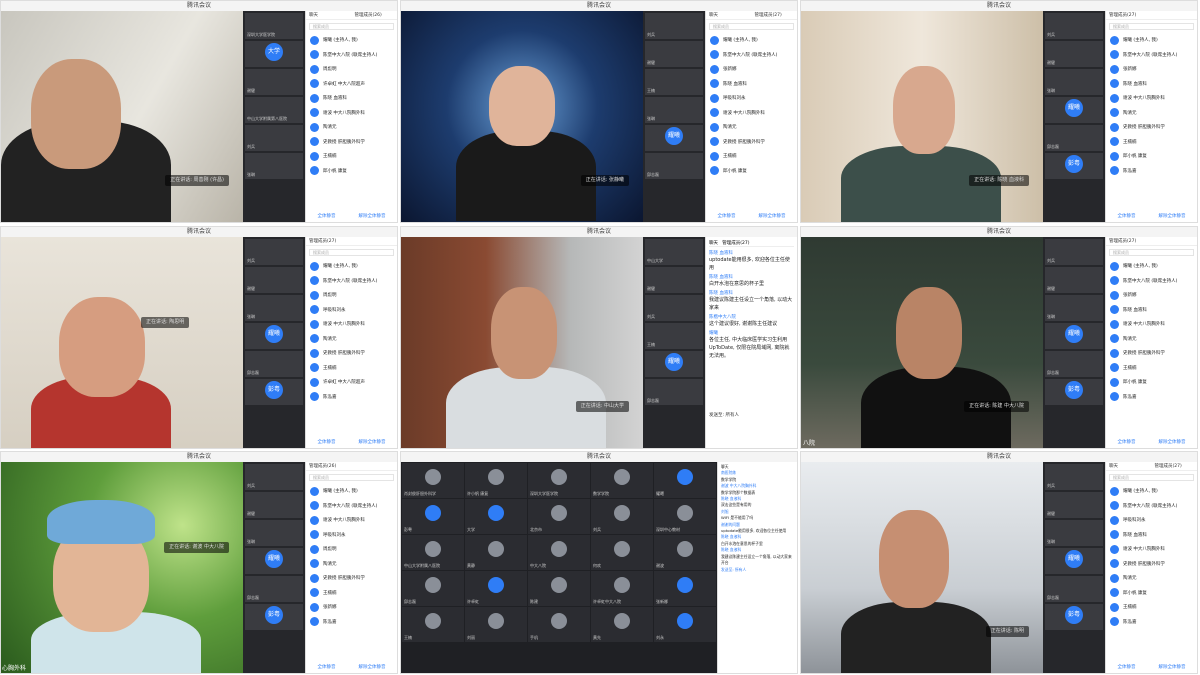  I want to click on gallery-tile: 何欢, so click(622, 552).